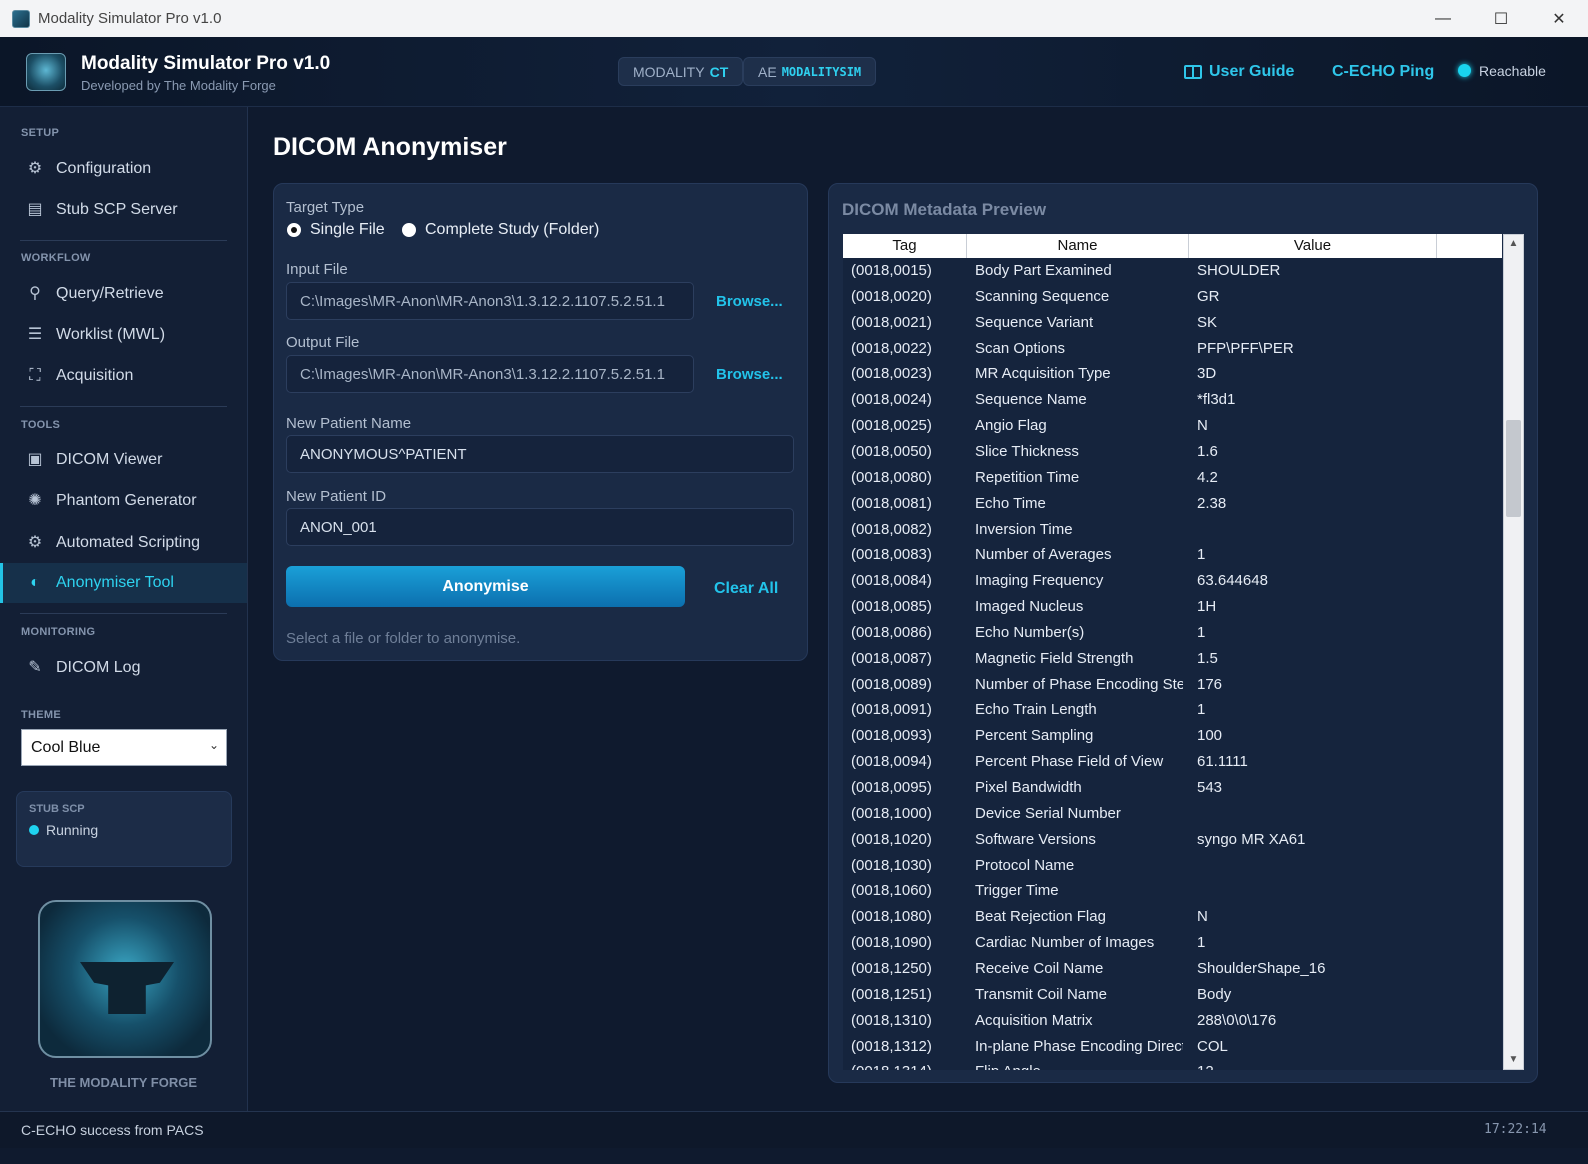  I want to click on cell-name: Scan Options, so click(1020, 348).